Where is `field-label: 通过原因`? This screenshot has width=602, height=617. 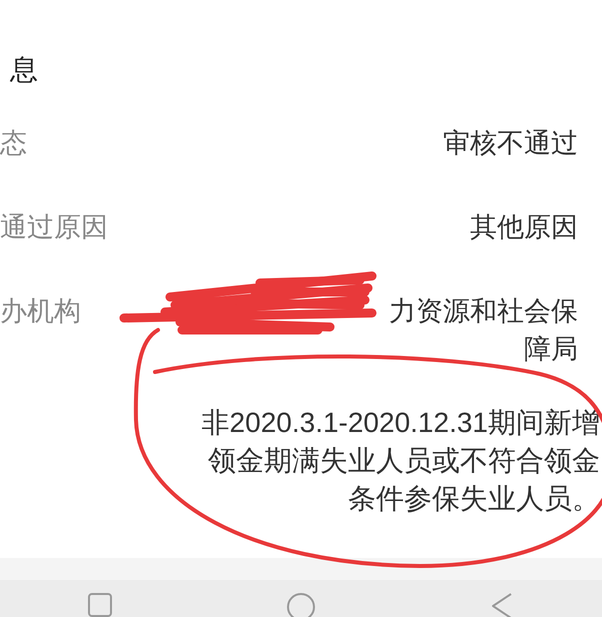
field-label: 通过原因 is located at coordinates (54, 227).